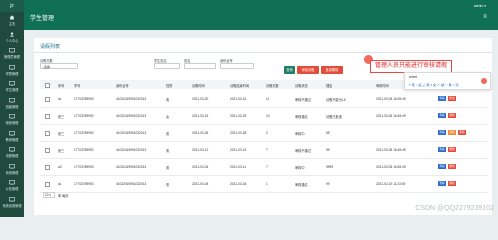  What do you see at coordinates (61, 85) in the screenshot?
I see `column-header: 序号` at bounding box center [61, 85].